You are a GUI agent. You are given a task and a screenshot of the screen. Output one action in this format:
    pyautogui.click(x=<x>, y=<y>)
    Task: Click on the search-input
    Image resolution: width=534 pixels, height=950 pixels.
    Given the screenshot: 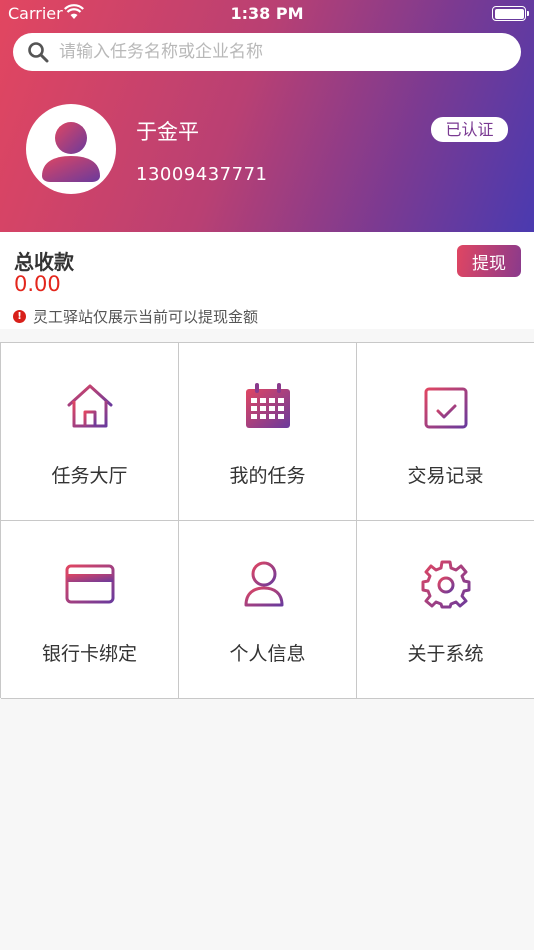 What is the action you would take?
    pyautogui.click(x=279, y=52)
    